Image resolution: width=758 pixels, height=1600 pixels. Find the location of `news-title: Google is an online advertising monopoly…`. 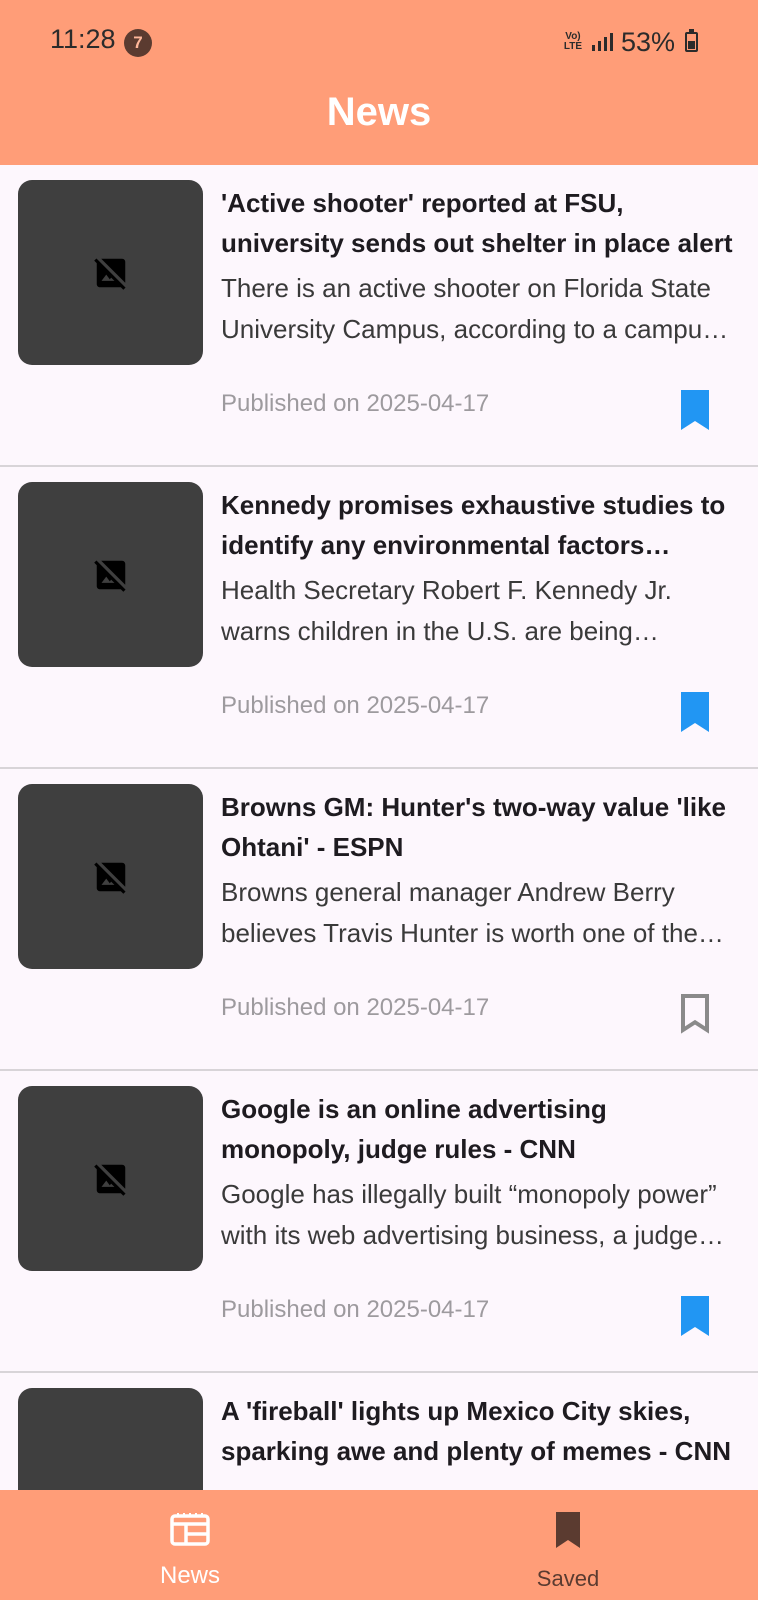

news-title: Google is an online advertising monopoly… is located at coordinates (478, 1129).